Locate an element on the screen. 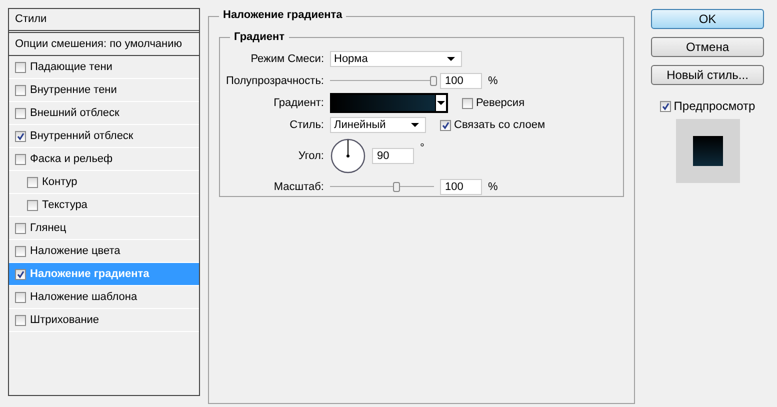 This screenshot has height=407, width=777. field-label: Стиль: is located at coordinates (306, 125).